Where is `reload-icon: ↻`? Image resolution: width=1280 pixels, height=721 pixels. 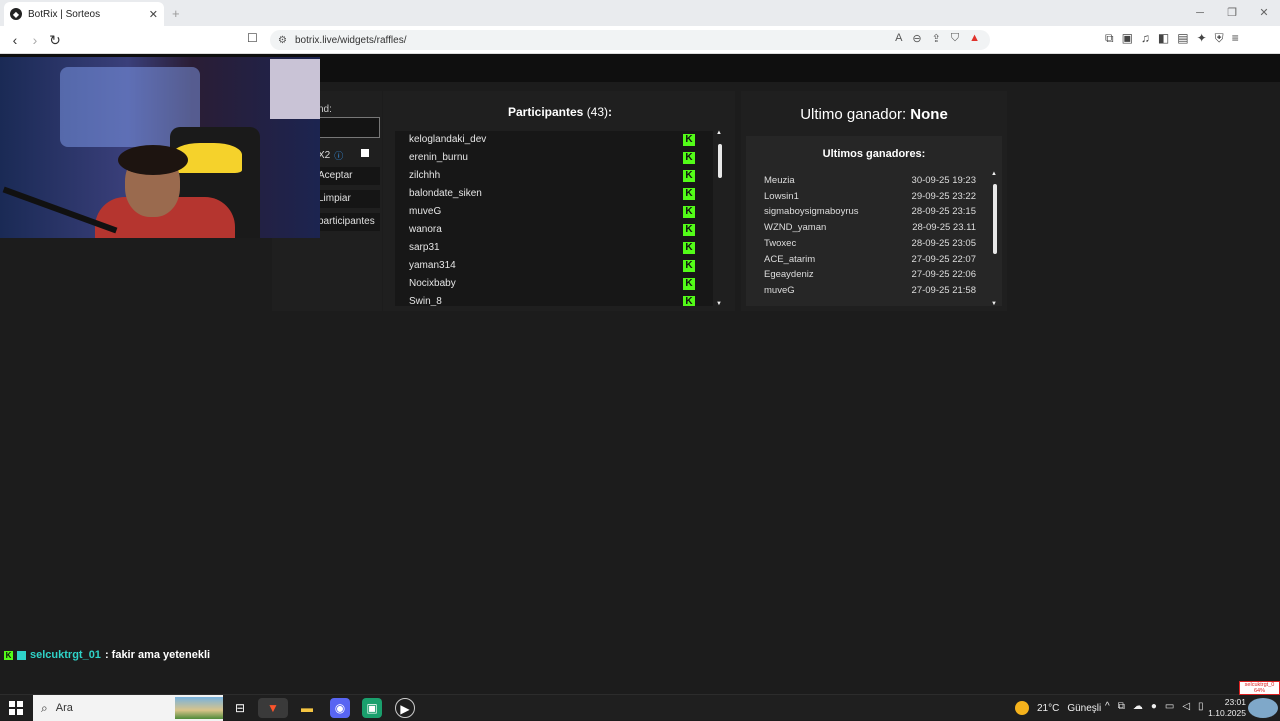 reload-icon: ↻ is located at coordinates (55, 40).